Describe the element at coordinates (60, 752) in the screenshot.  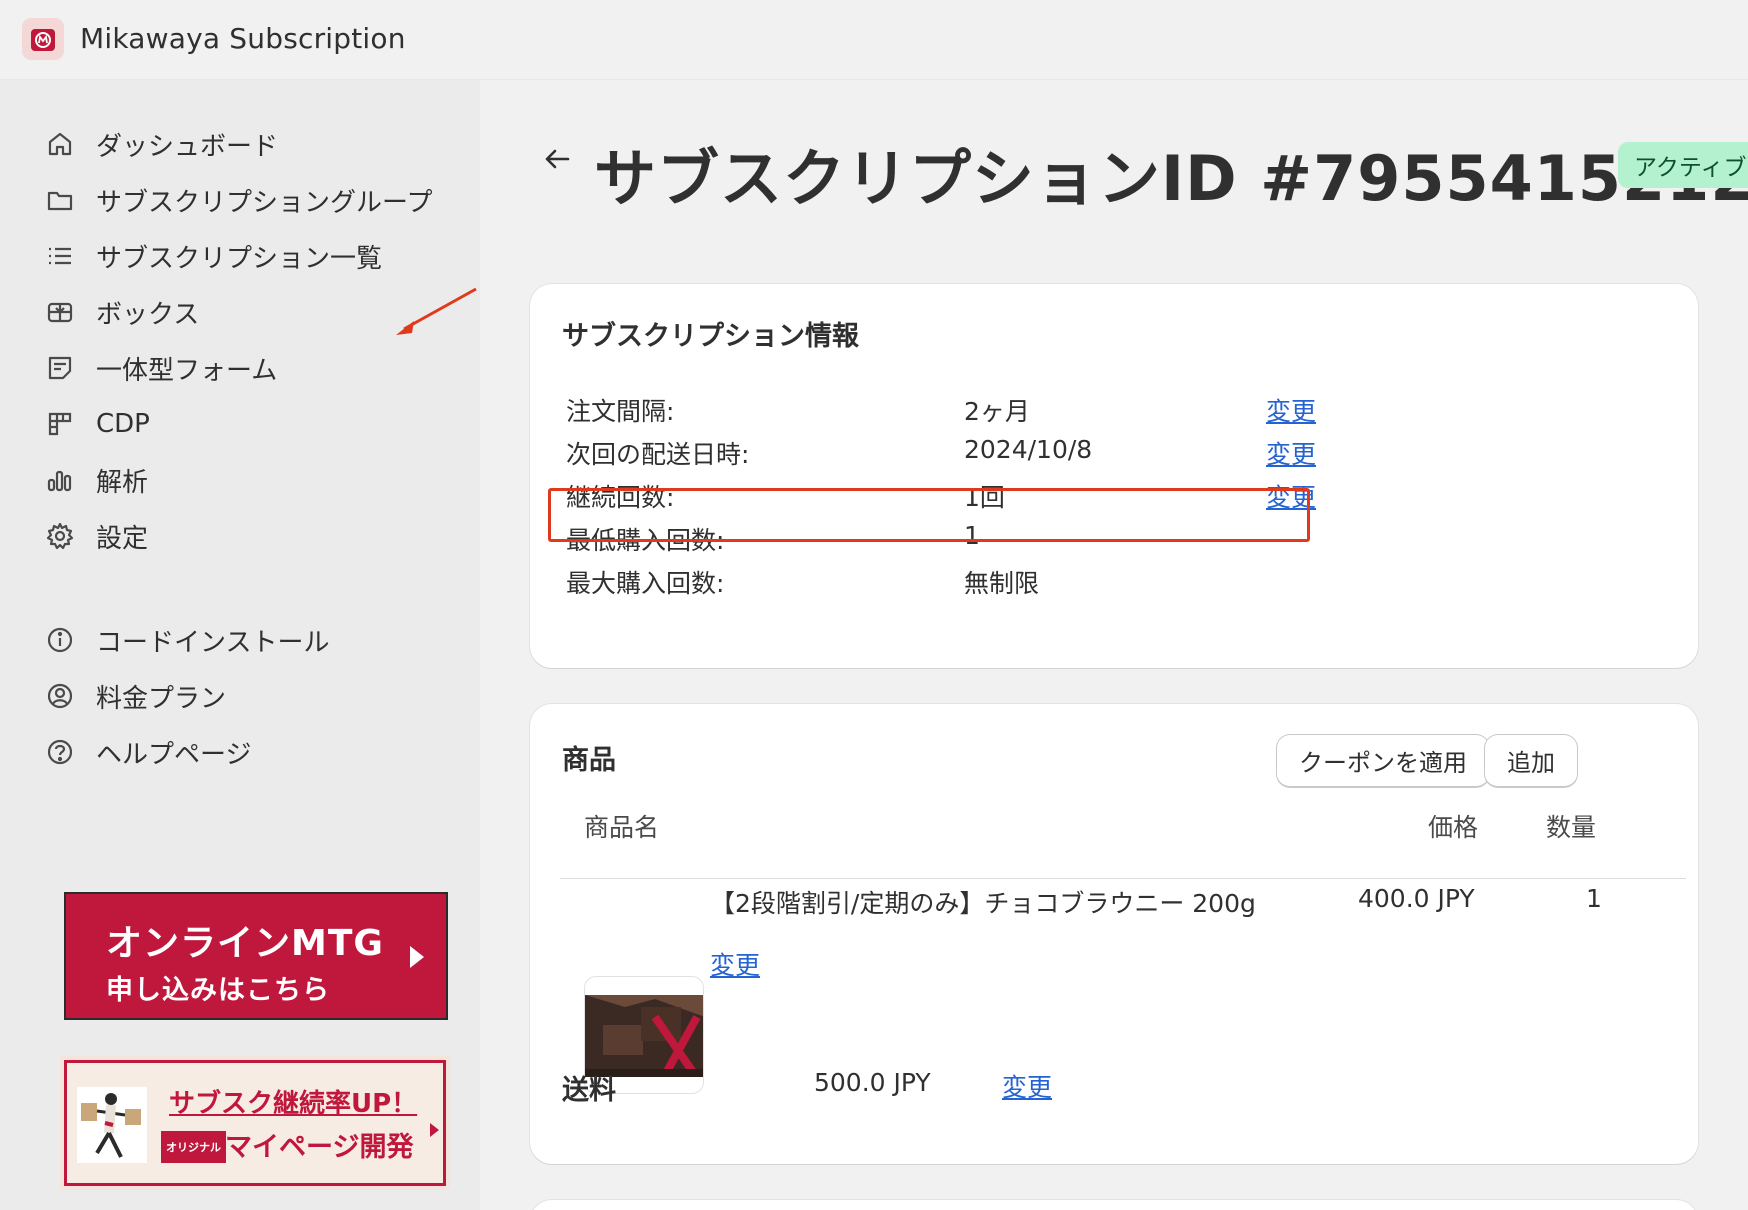
I see `help-icon` at that location.